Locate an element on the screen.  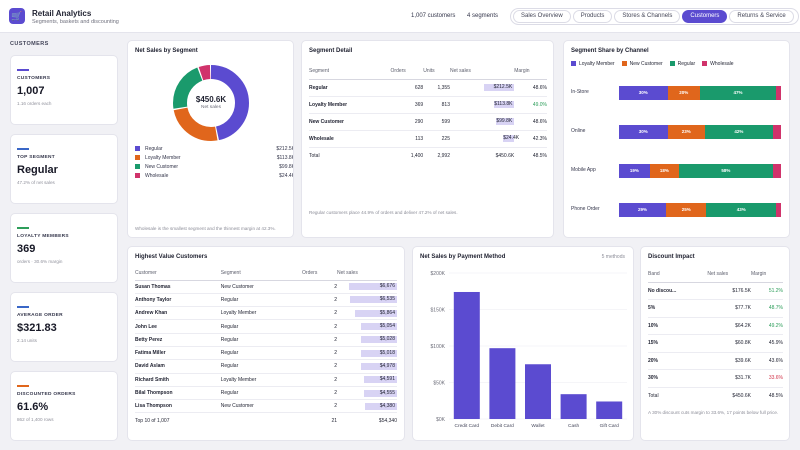
table-row: Andrew Khan Loyalty Member 2 $5,864 is located at coordinates (266, 313).